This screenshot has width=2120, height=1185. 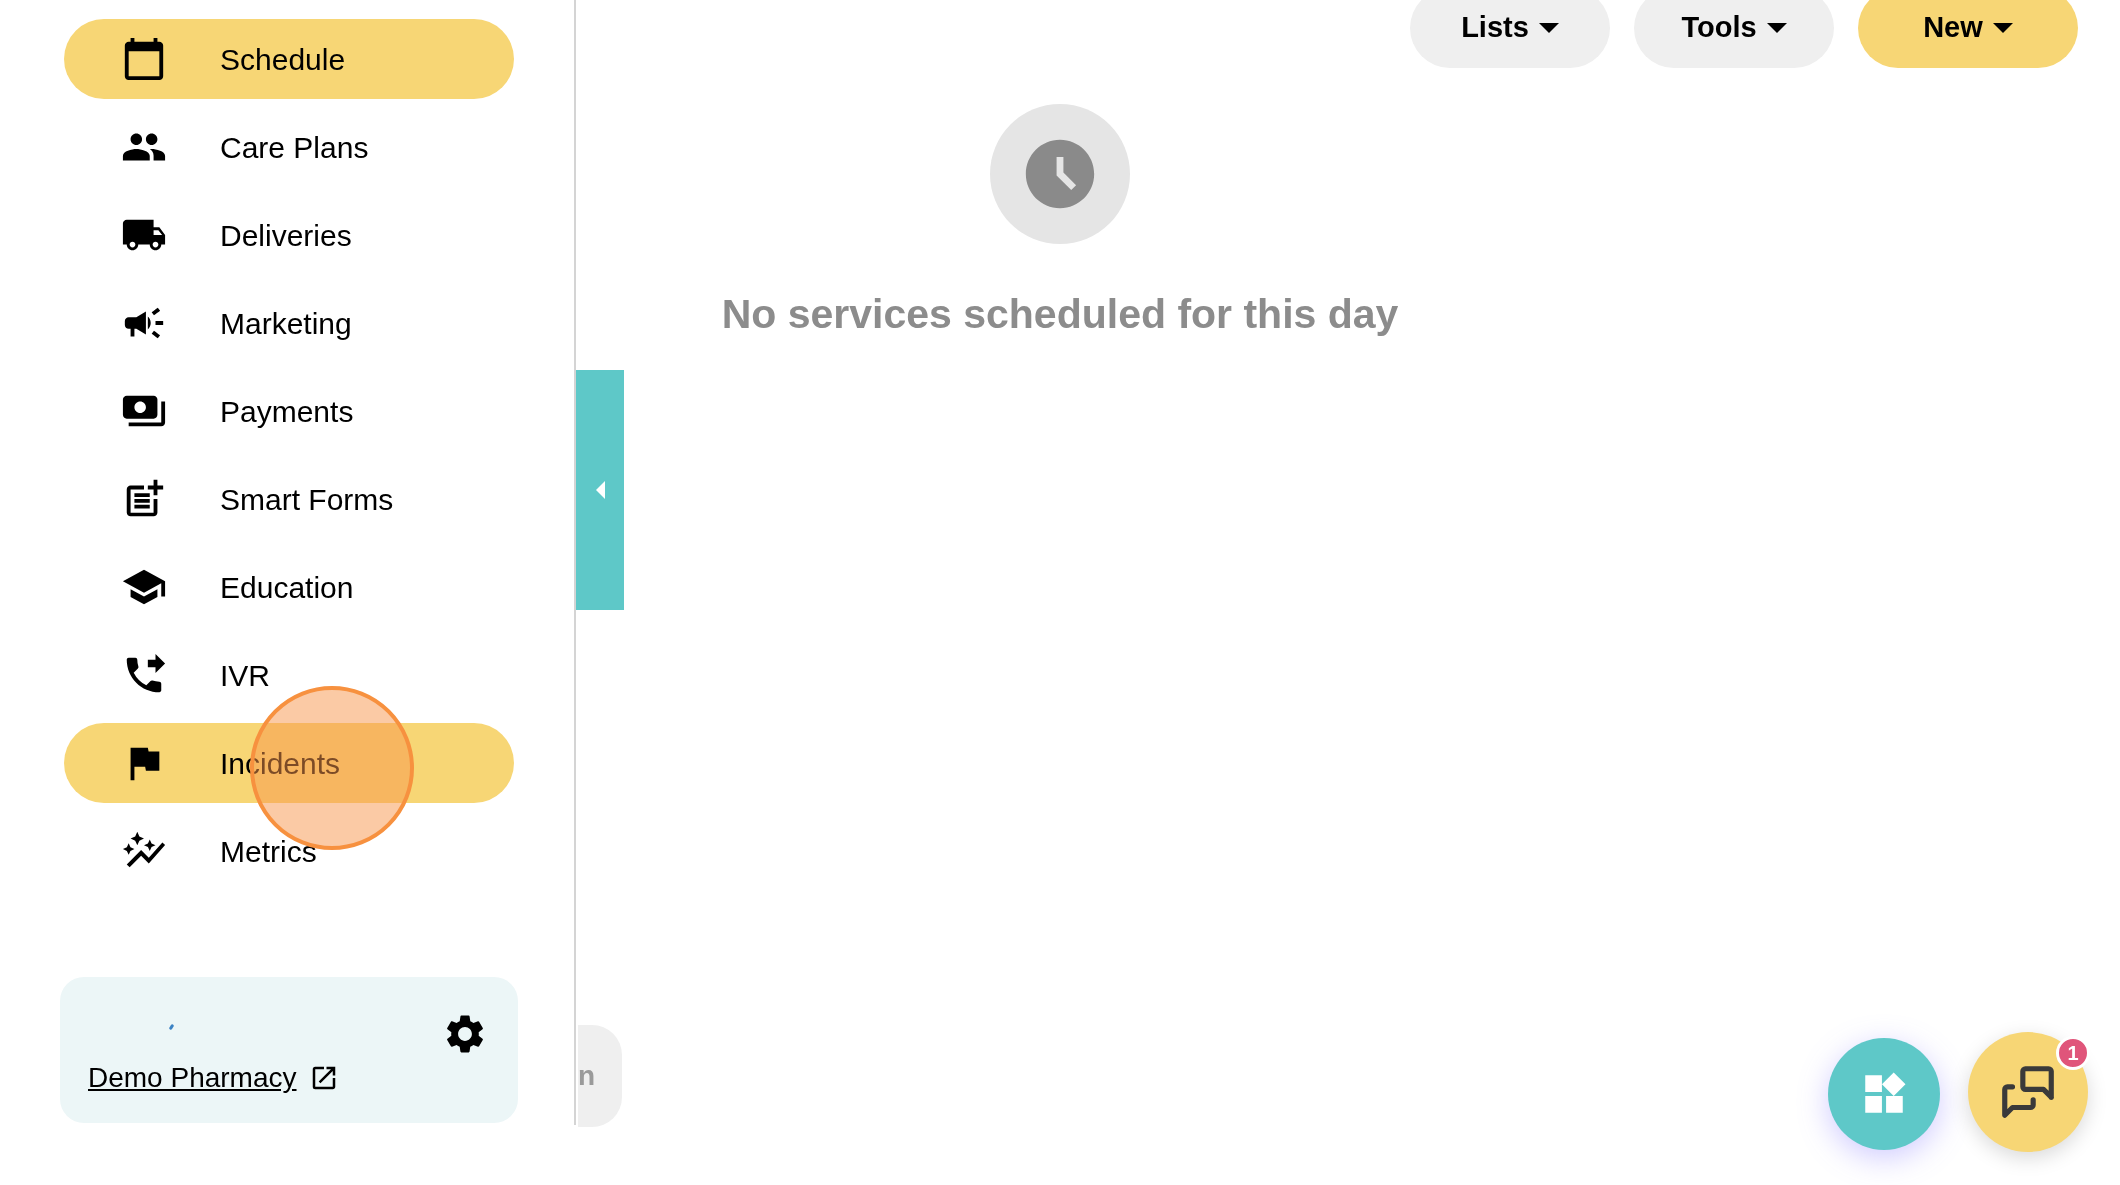 I want to click on loading-spinner-icon, so click(x=171, y=1027).